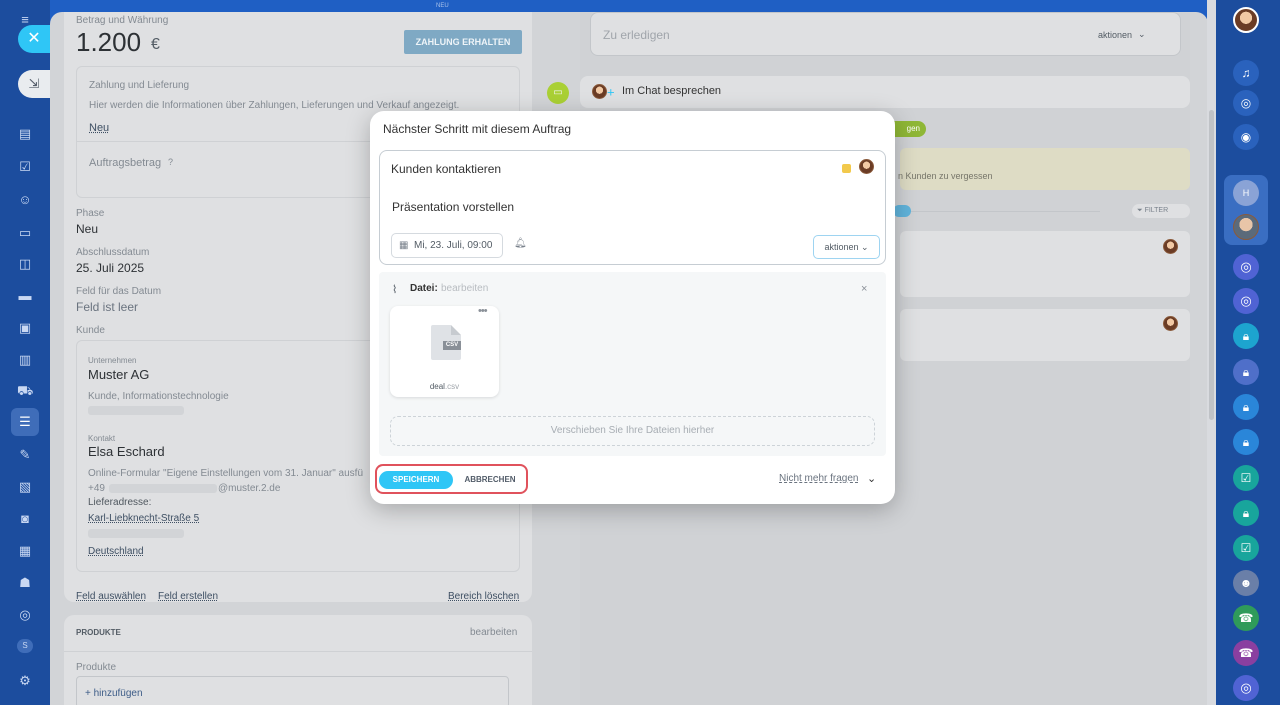 Image resolution: width=1280 pixels, height=705 pixels. I want to click on chat-avatar-h: H, so click(1246, 193).